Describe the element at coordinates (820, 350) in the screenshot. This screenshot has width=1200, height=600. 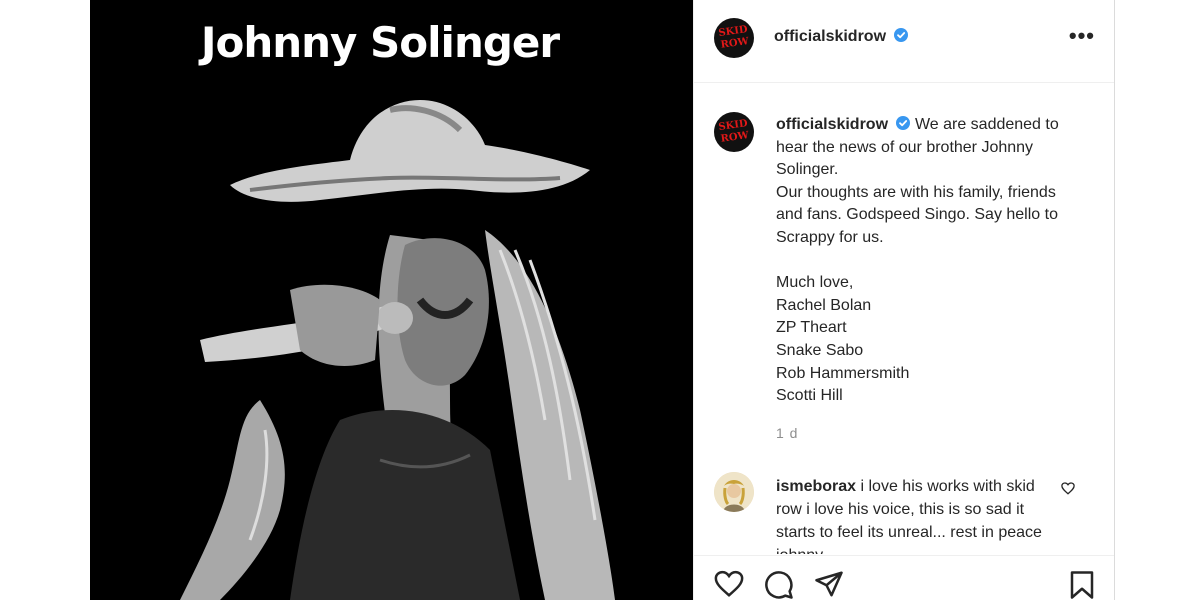
I see `caption-text-line: Snake Sabo` at that location.